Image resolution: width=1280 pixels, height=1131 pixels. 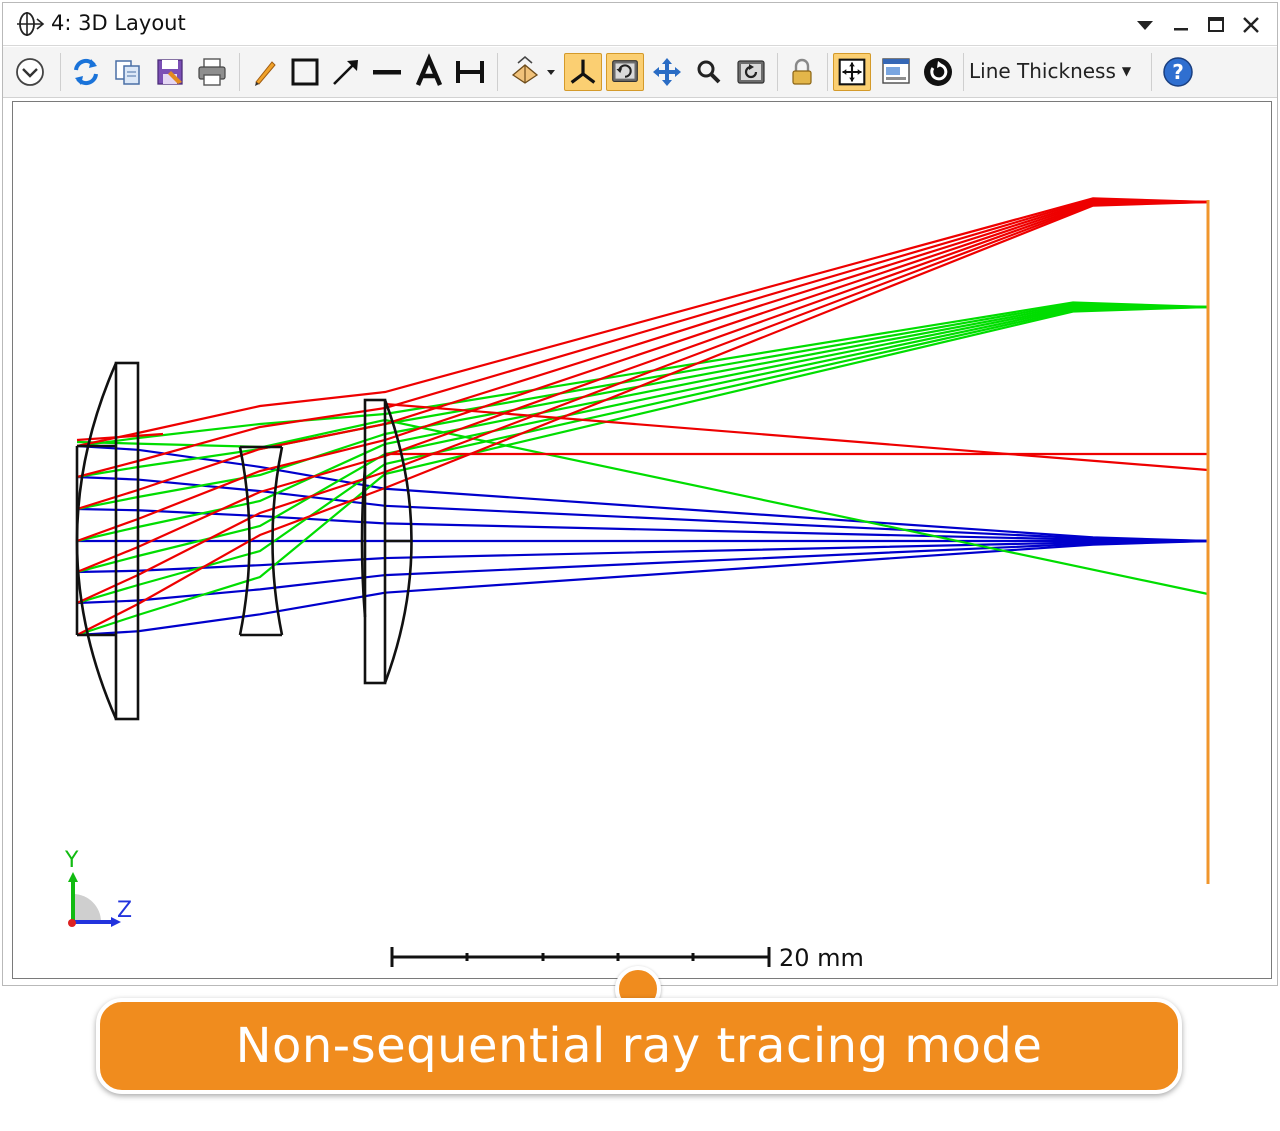 I want to click on caret-down-icon: ▼, so click(x=1126, y=71).